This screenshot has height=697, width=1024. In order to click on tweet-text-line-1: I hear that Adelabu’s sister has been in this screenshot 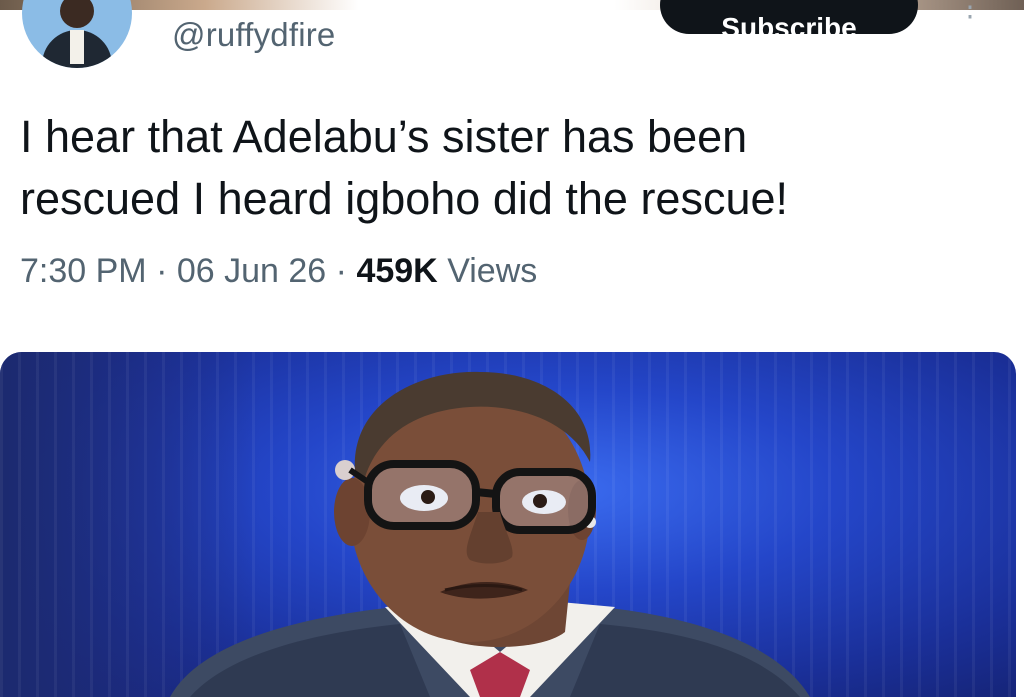, I will do `click(384, 136)`.